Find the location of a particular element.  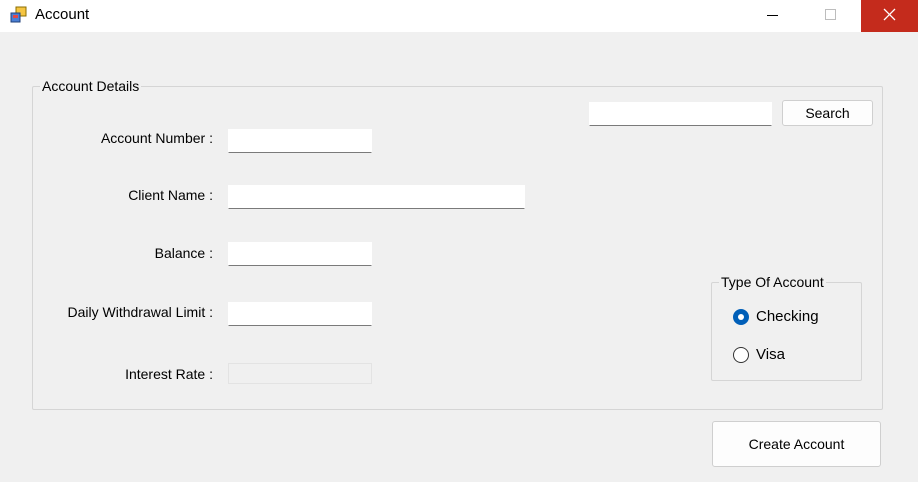

maximize-icon is located at coordinates (830, 14).